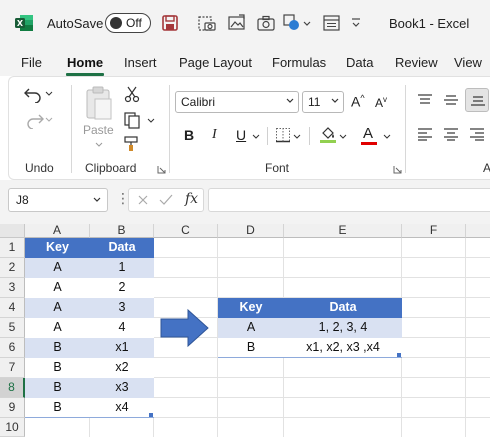 Image resolution: width=490 pixels, height=437 pixels. I want to click on cancel-icon, so click(143, 200).